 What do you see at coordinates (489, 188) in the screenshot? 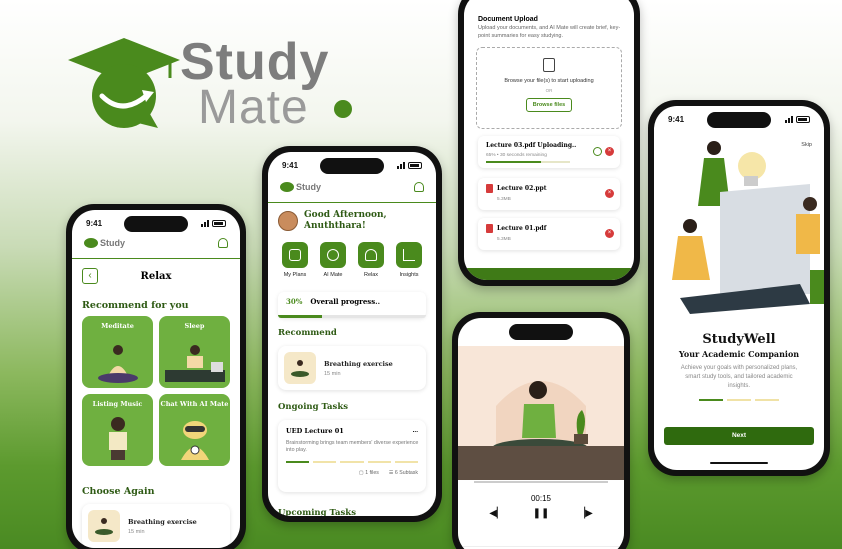
I see `ppt-file-icon` at bounding box center [489, 188].